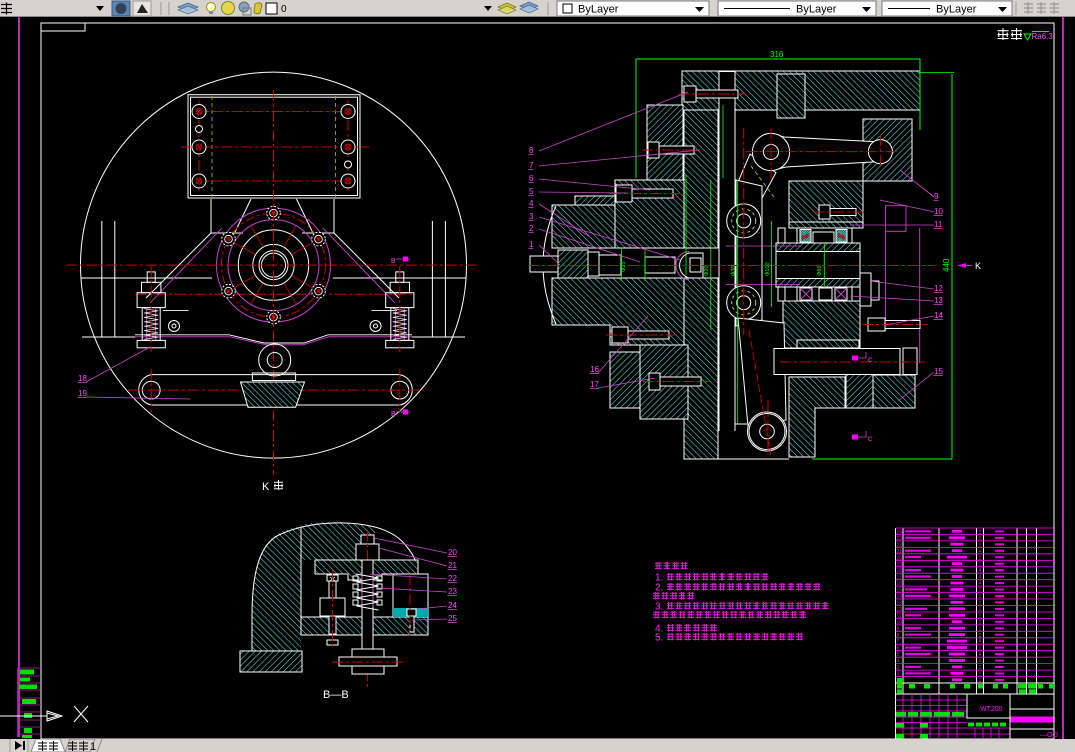 The image size is (1075, 752). Describe the element at coordinates (659, 588) in the screenshot. I see `svg-text: 2.` at that location.